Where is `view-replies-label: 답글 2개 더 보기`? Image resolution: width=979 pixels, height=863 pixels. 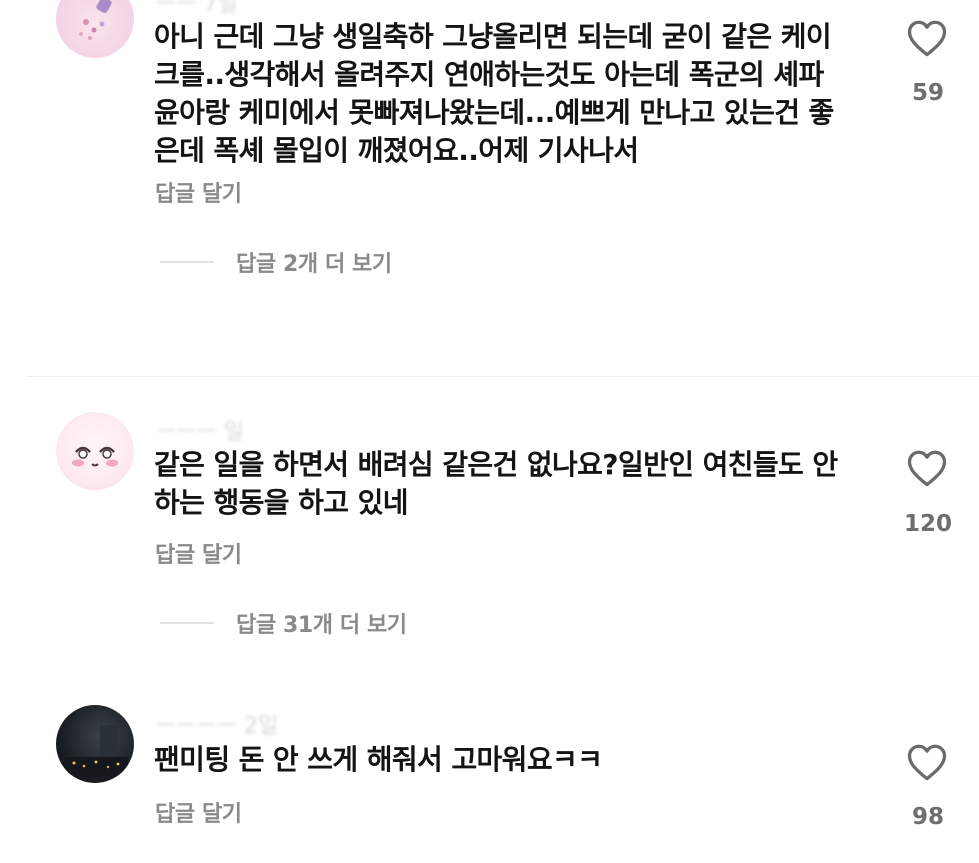 view-replies-label: 답글 2개 더 보기 is located at coordinates (314, 264).